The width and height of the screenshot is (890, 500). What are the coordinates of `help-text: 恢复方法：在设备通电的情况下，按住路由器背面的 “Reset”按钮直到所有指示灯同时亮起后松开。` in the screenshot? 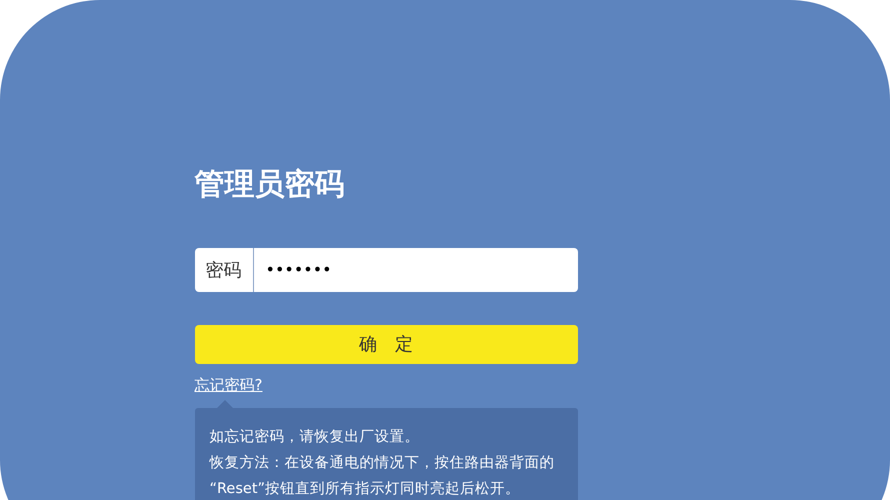 It's located at (383, 476).